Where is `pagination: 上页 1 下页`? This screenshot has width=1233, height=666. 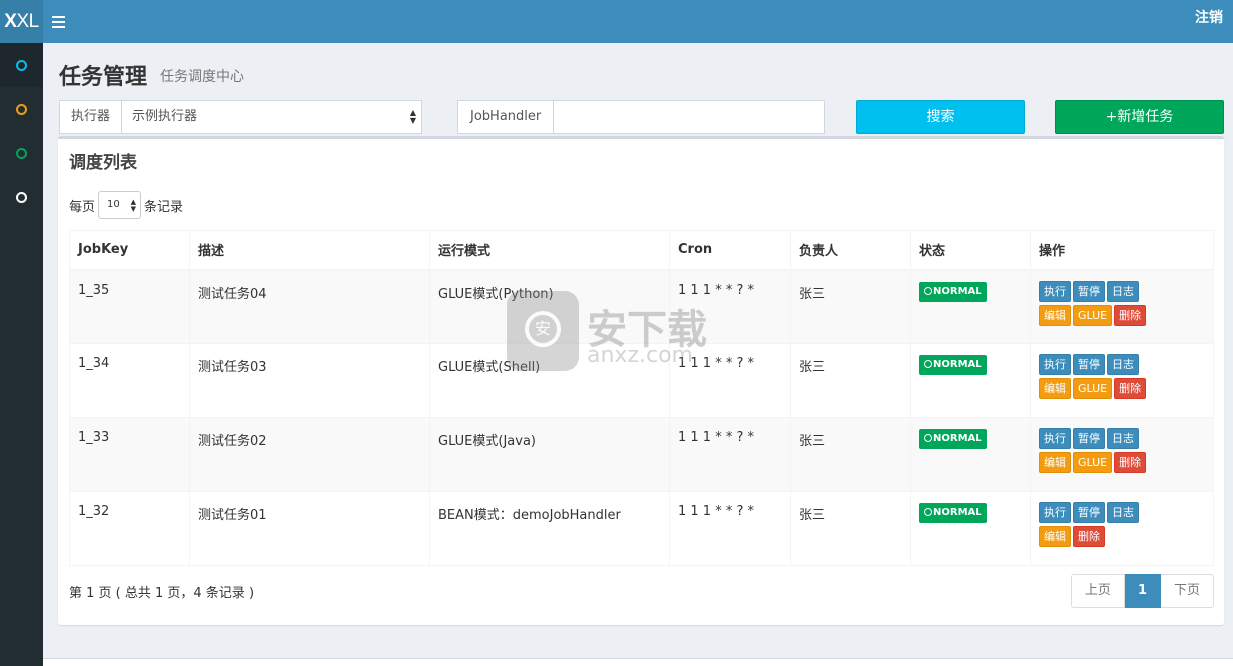 pagination: 上页 1 下页 is located at coordinates (1142, 591).